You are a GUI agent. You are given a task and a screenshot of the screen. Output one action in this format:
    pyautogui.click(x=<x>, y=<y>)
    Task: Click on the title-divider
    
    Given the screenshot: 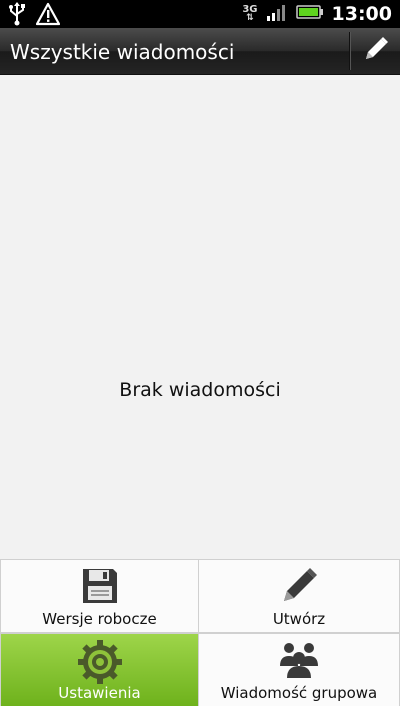 What is the action you would take?
    pyautogui.click(x=349, y=51)
    